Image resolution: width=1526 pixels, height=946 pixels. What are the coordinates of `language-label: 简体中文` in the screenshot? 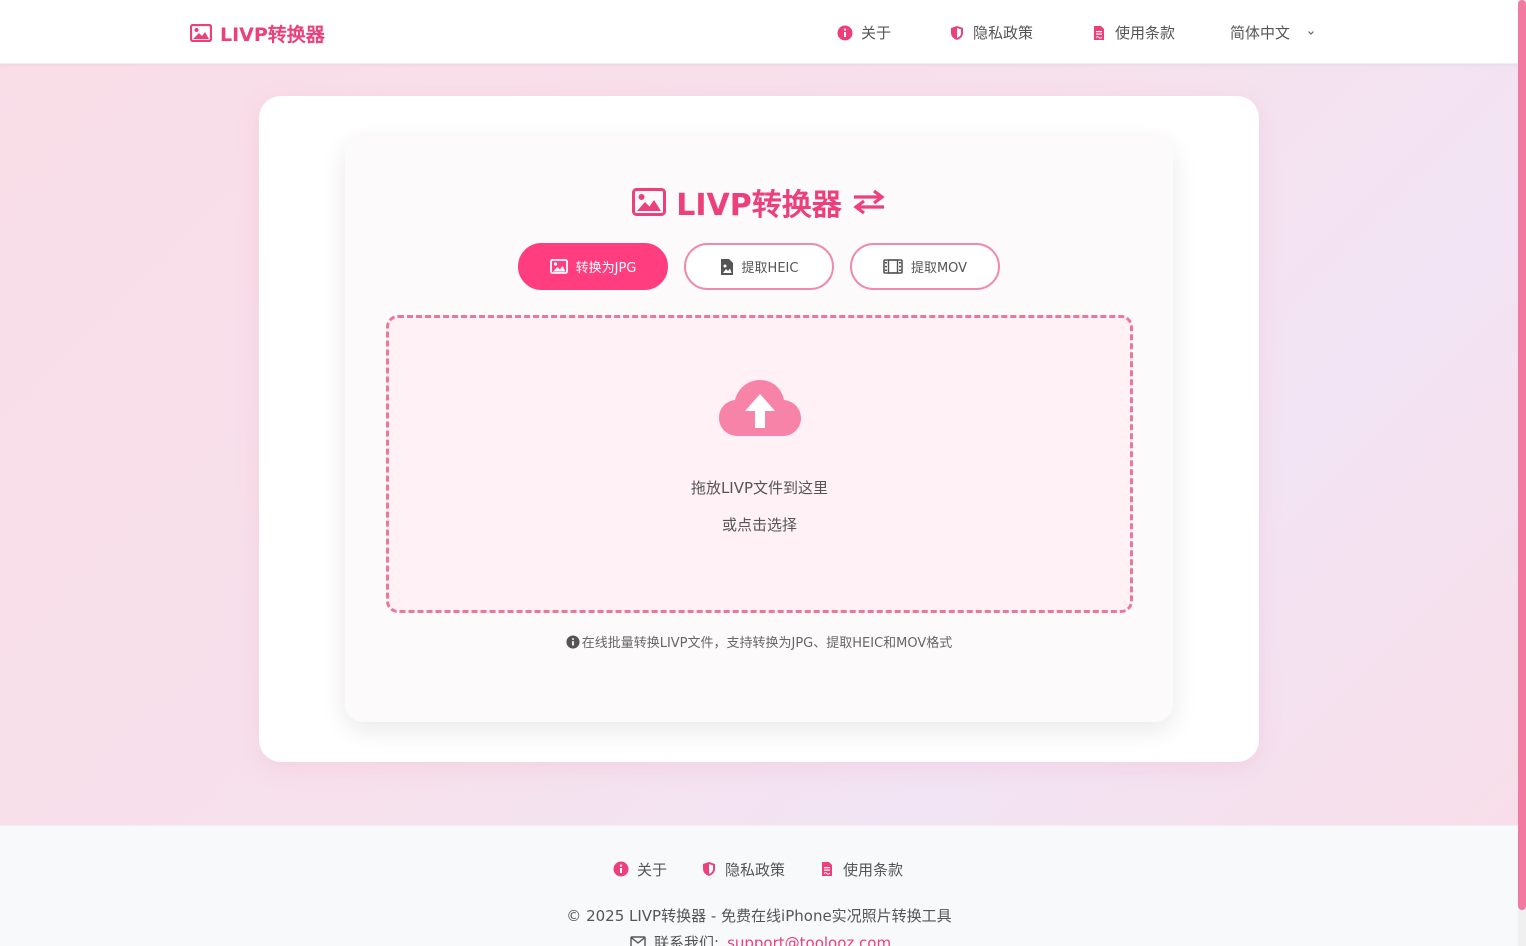 It's located at (1260, 33).